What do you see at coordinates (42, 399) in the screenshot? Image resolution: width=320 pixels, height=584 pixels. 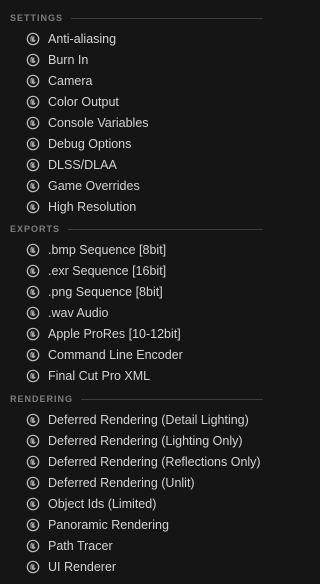 I see `section-title: RENDERING` at bounding box center [42, 399].